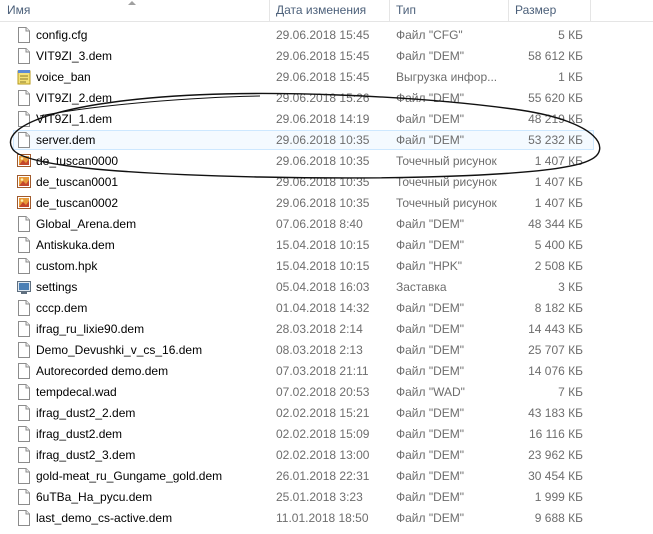  Describe the element at coordinates (319, 350) in the screenshot. I see `file-date: 08.03.2018 2:13` at that location.